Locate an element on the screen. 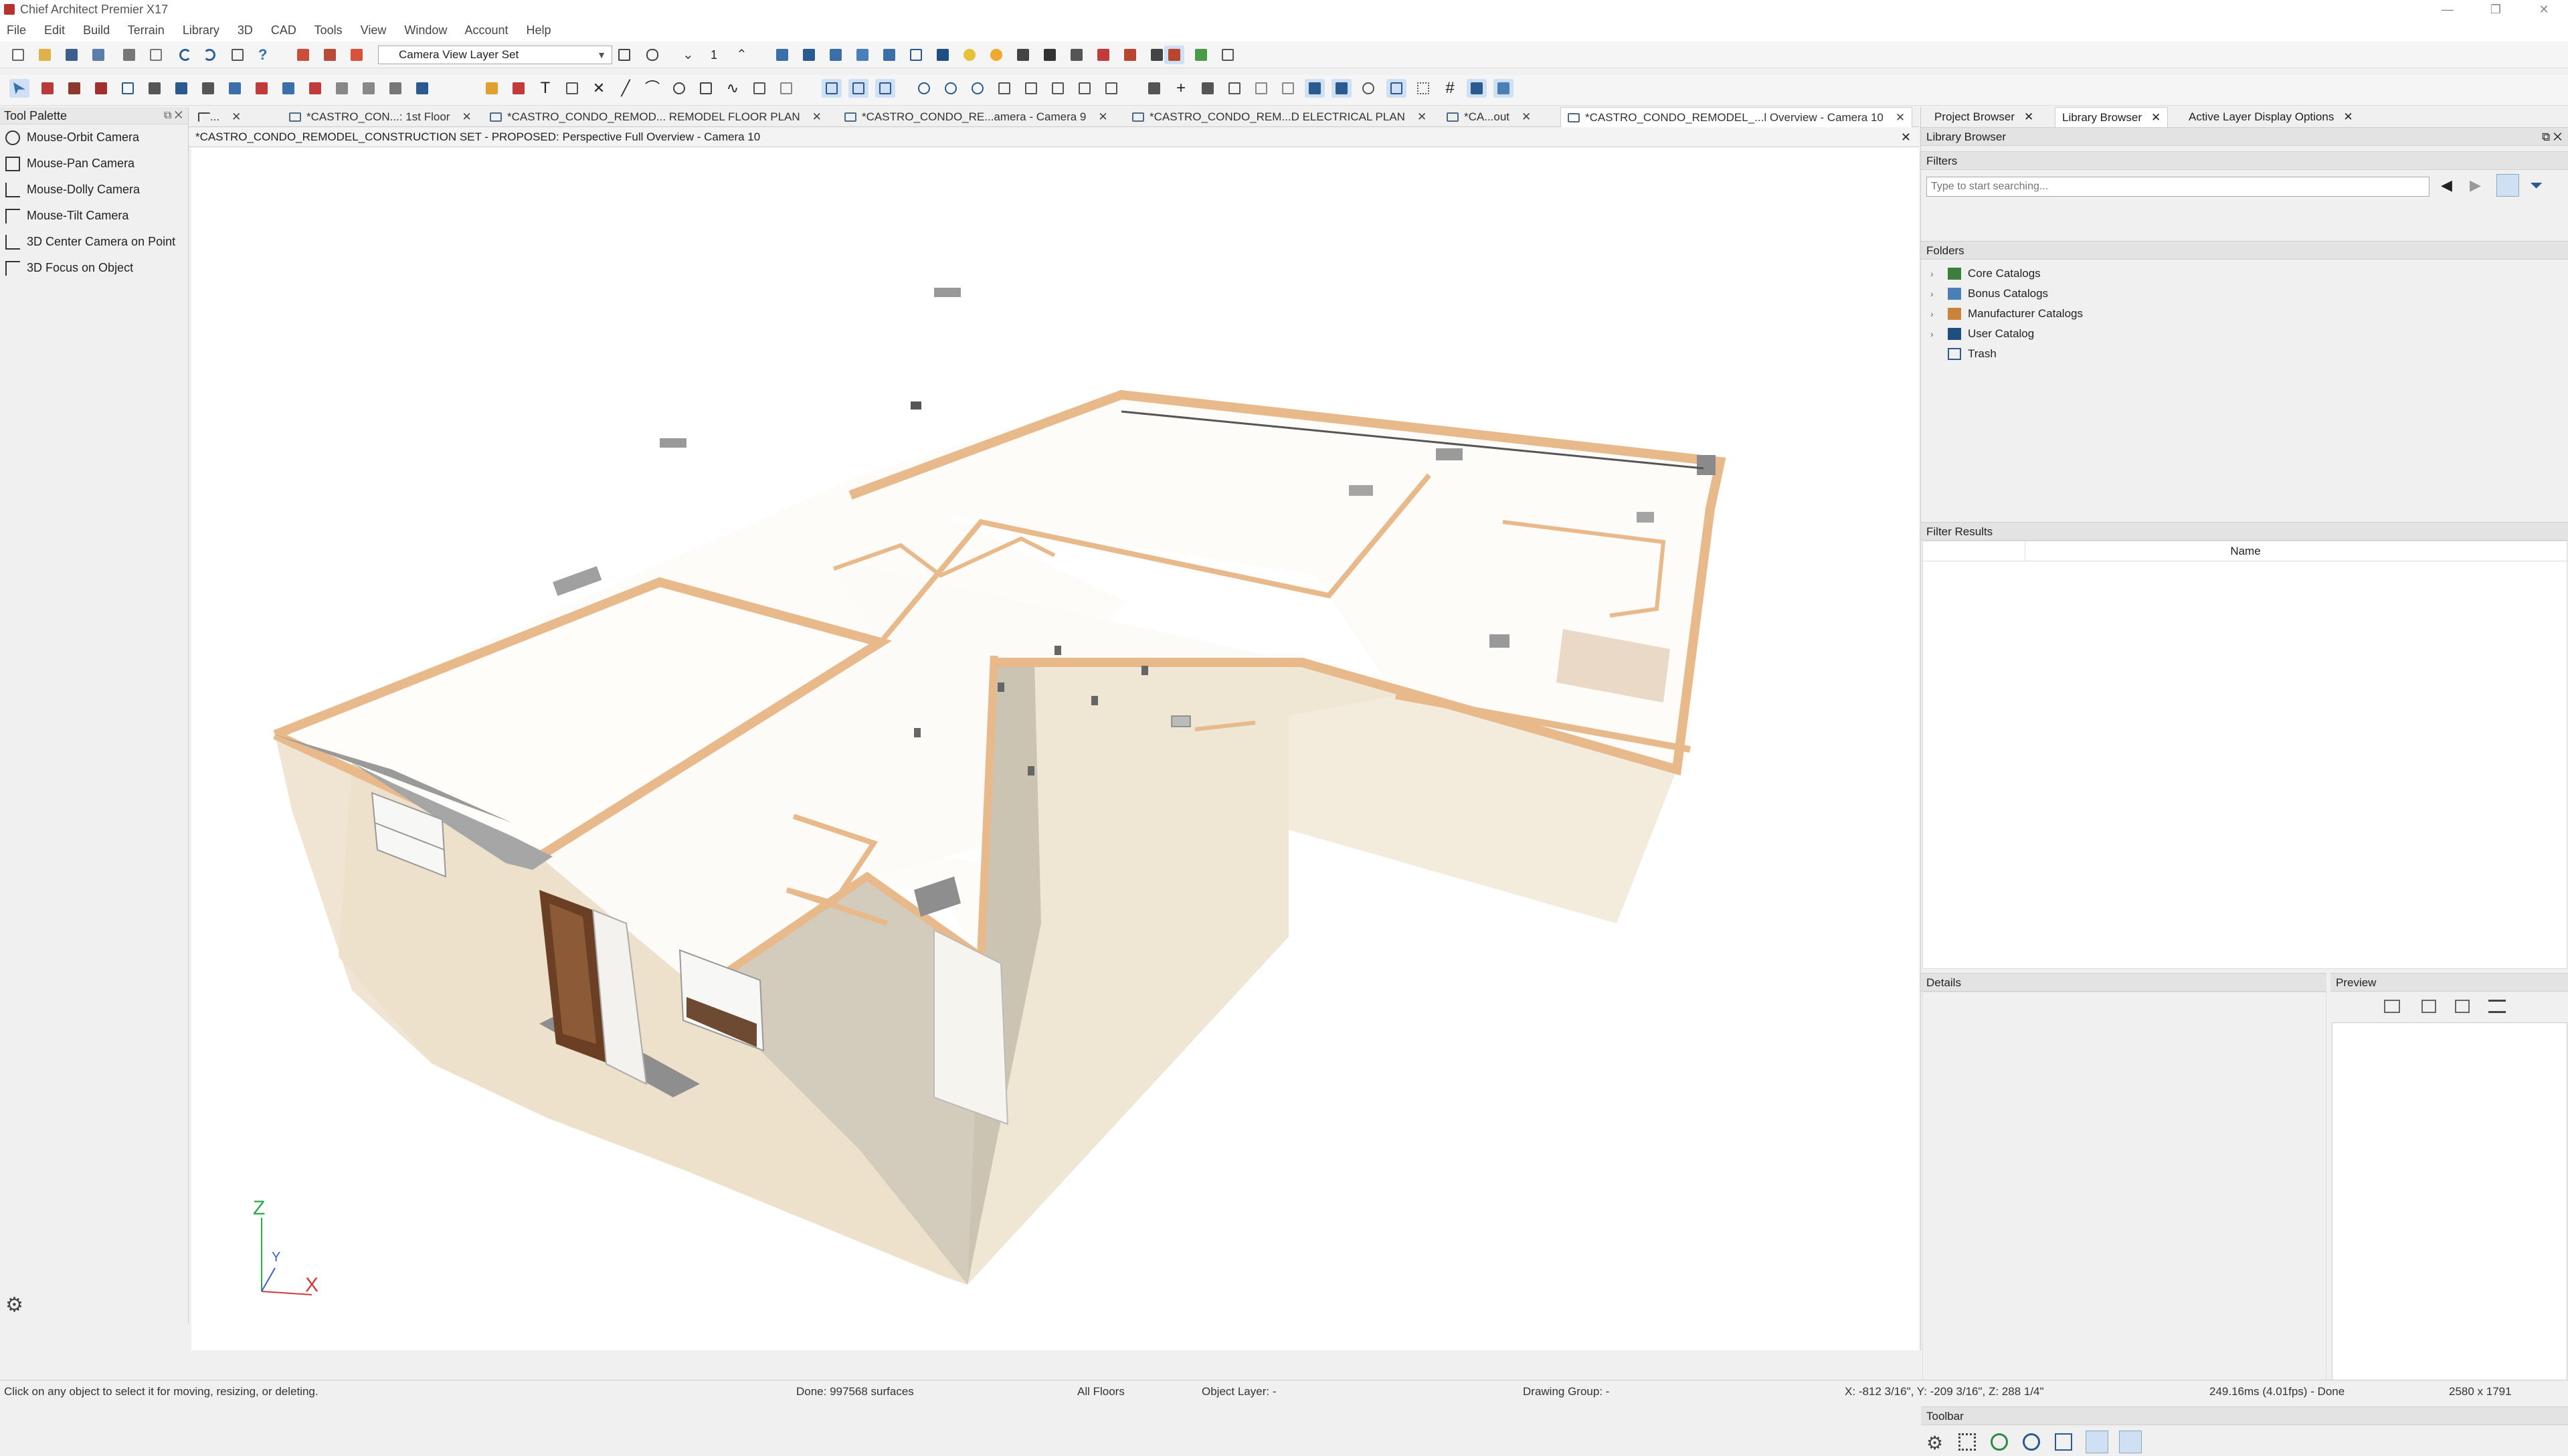  minimize-icon: — is located at coordinates (2447, 9).